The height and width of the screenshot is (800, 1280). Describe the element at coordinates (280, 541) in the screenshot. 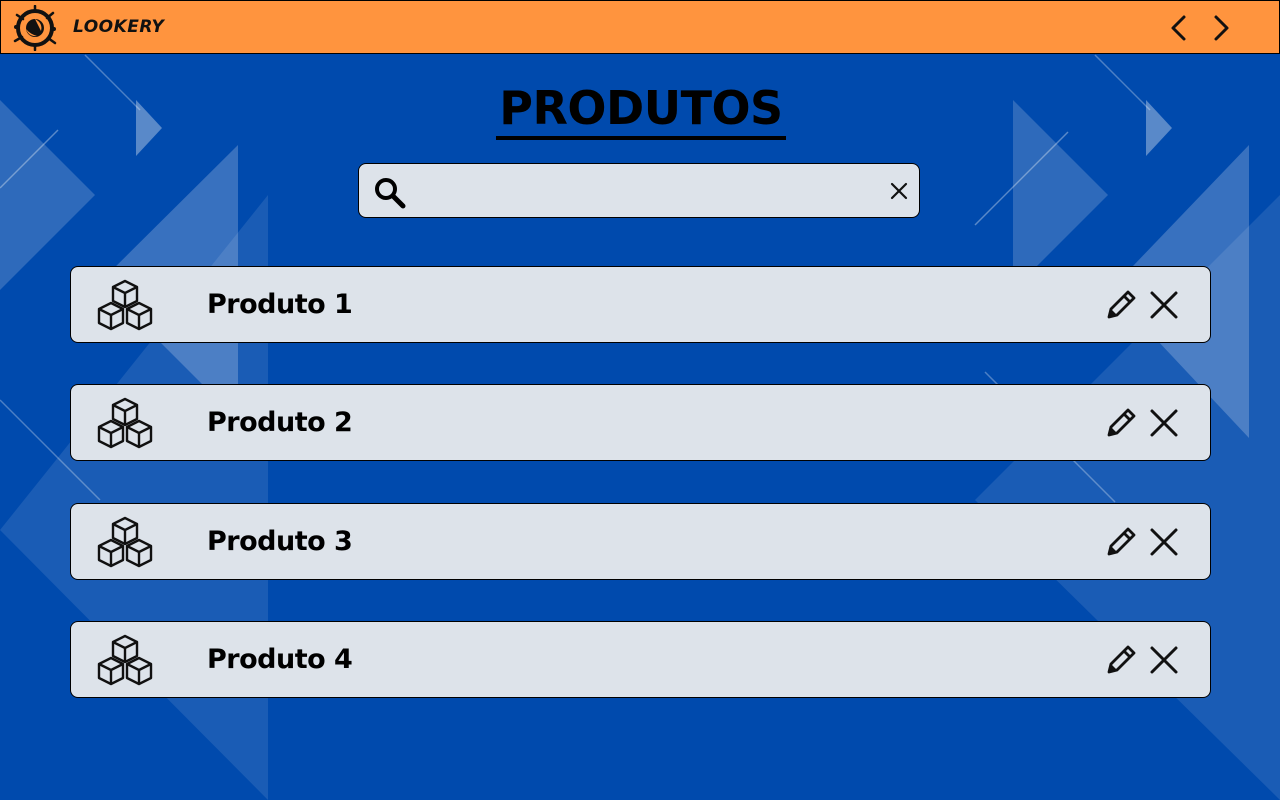

I see `product-name: Produto 3` at that location.